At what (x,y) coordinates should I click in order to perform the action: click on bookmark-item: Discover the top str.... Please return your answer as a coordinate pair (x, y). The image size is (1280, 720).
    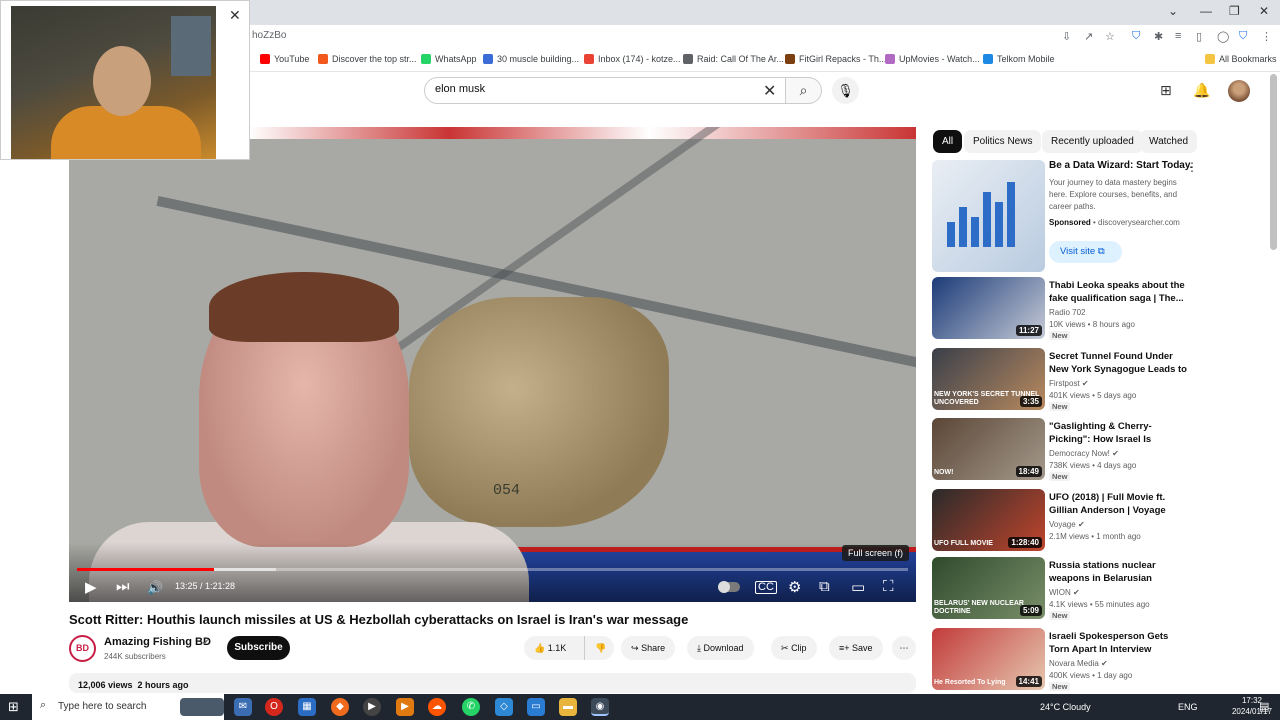
    Looking at the image, I should click on (367, 59).